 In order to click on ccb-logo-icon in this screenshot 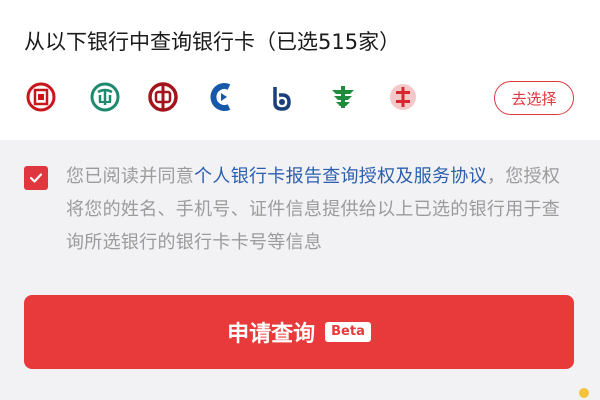, I will do `click(223, 97)`.